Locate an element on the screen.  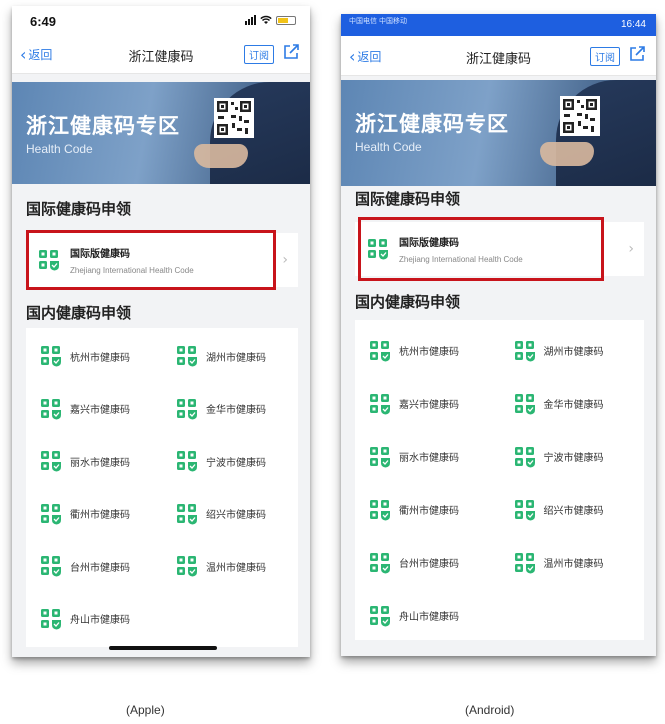
city-code-label: 宁波市健康码 is located at coordinates (573, 458).